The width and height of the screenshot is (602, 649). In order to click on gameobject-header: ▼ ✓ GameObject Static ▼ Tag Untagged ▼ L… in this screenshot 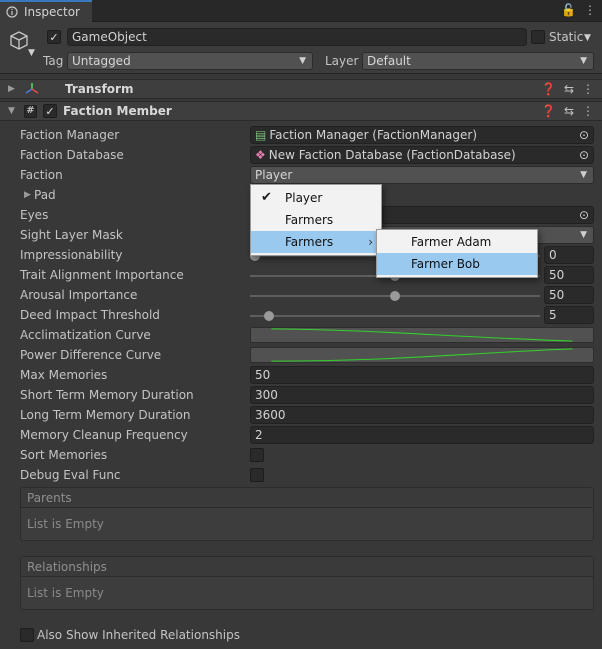, I will do `click(301, 48)`.